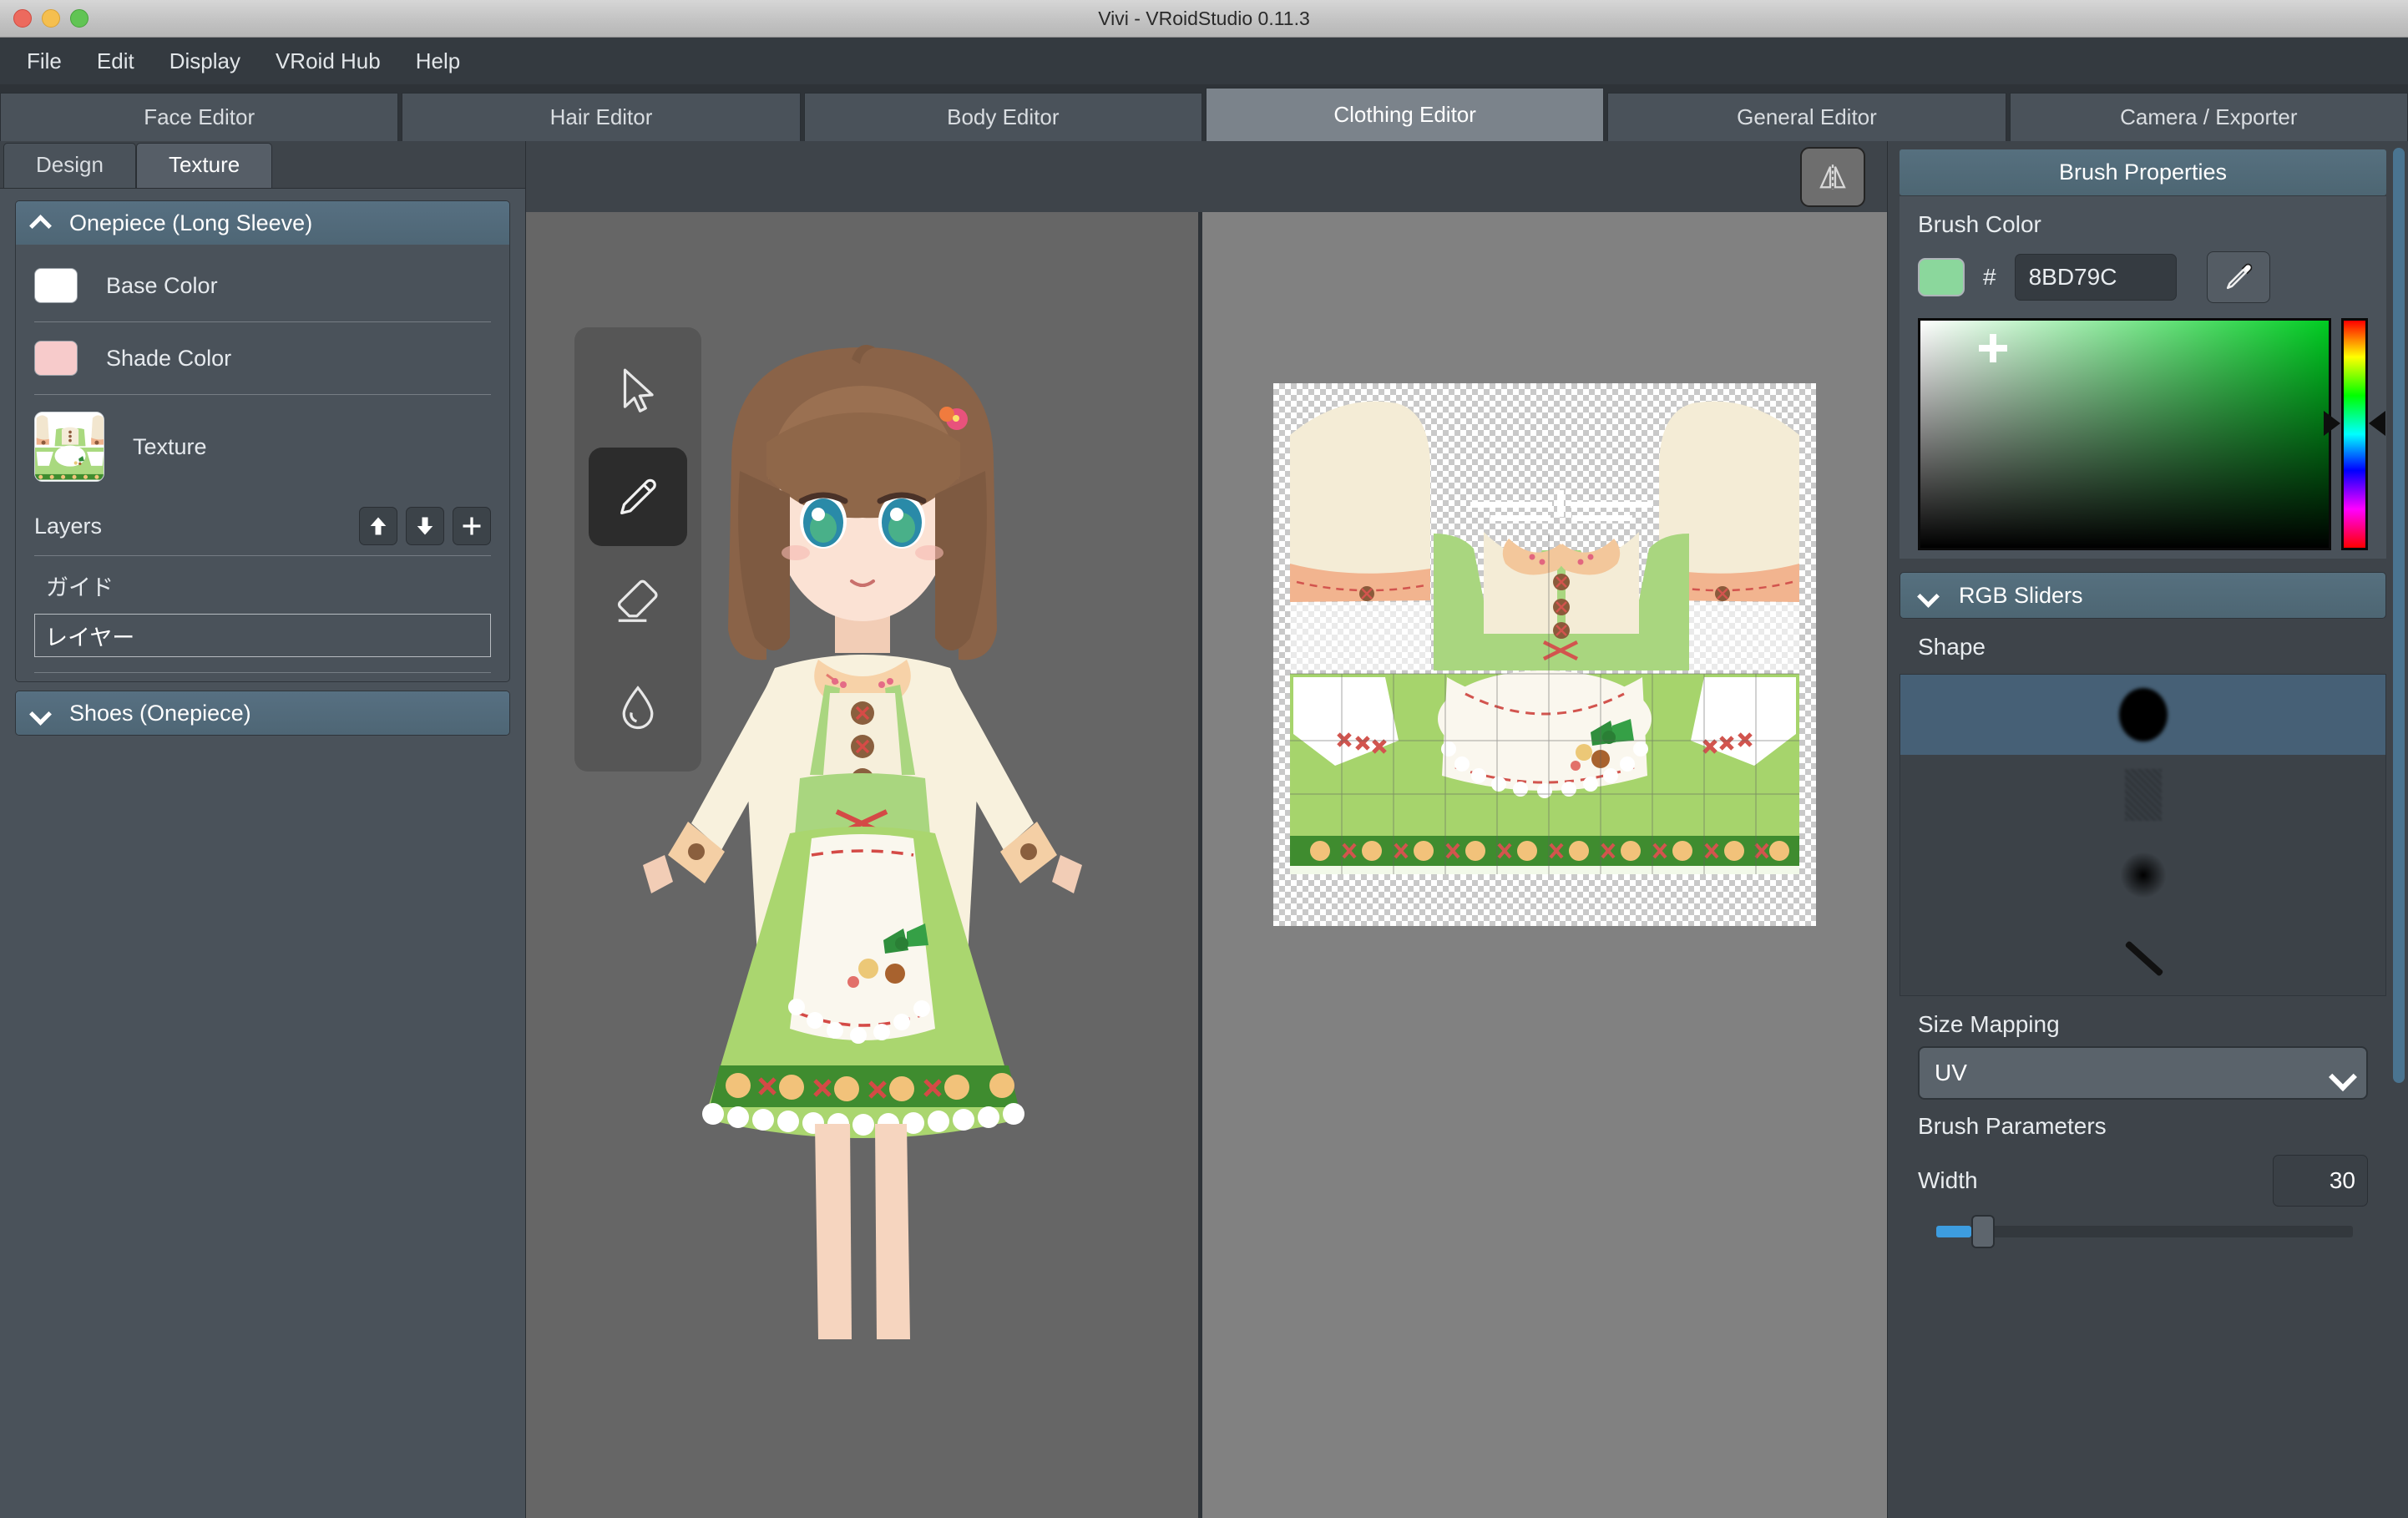  What do you see at coordinates (170, 446) in the screenshot?
I see `texture-label: Texture` at bounding box center [170, 446].